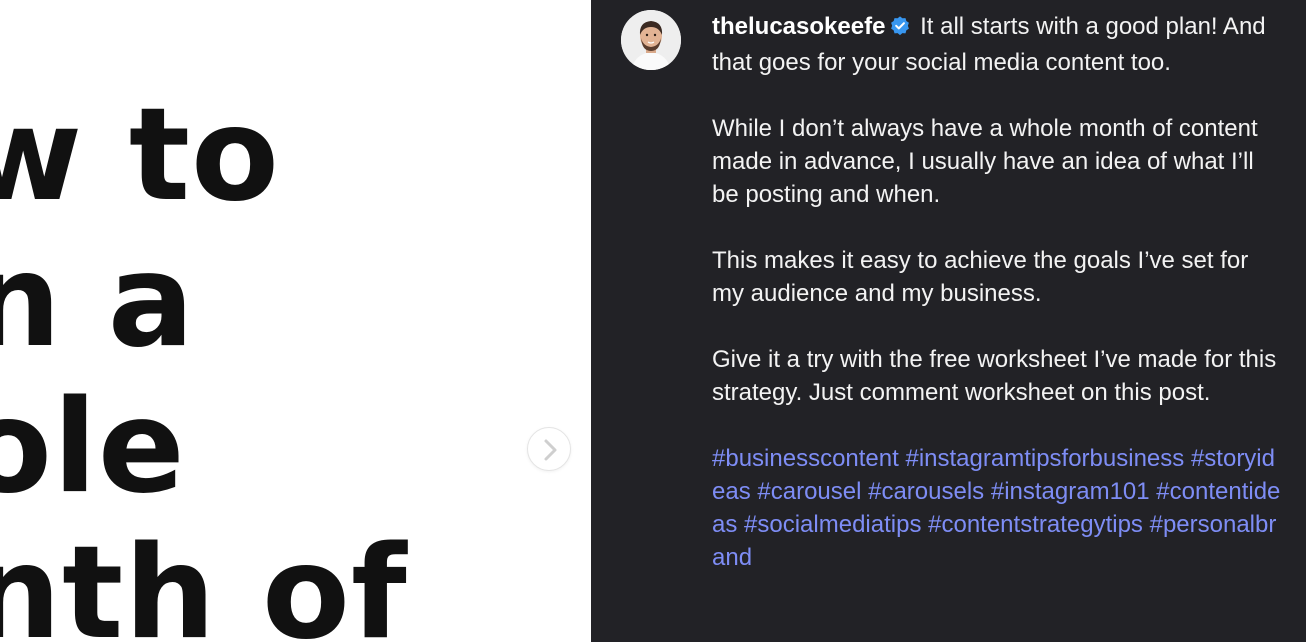  I want to click on slide-text-line-3: ole, so click(93, 447).